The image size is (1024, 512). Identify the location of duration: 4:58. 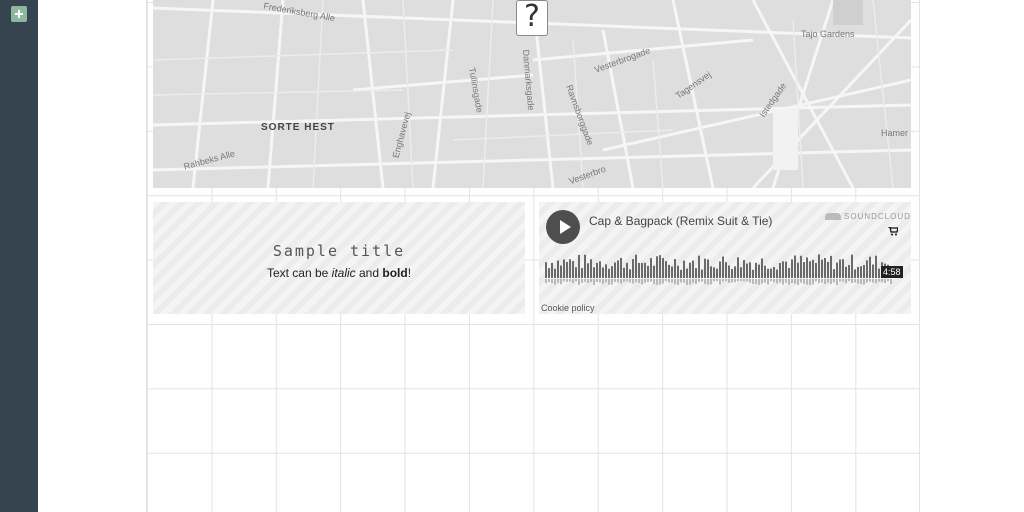
(892, 272).